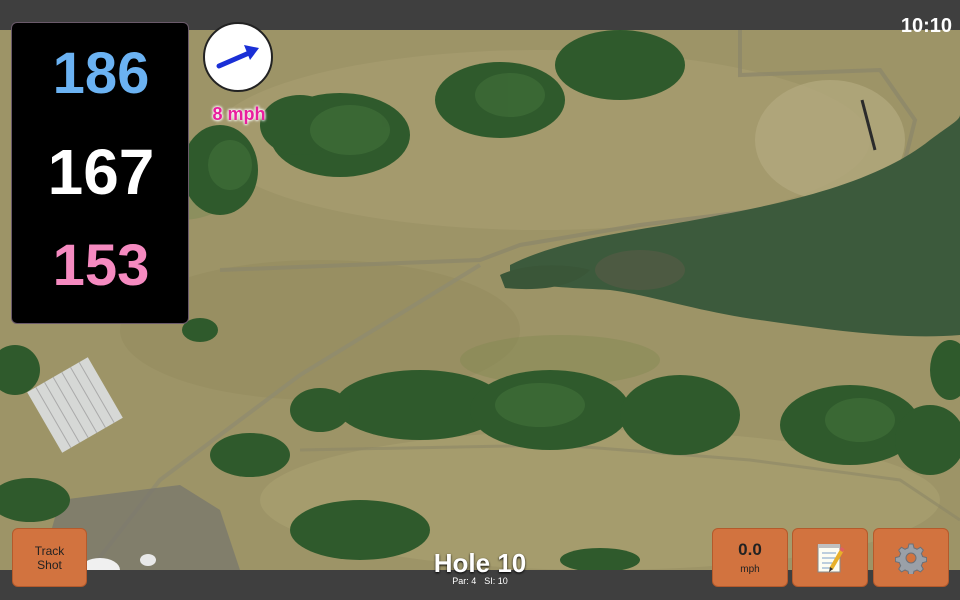 This screenshot has width=960, height=600. I want to click on speed-button: 0.0 mph, so click(750, 557).